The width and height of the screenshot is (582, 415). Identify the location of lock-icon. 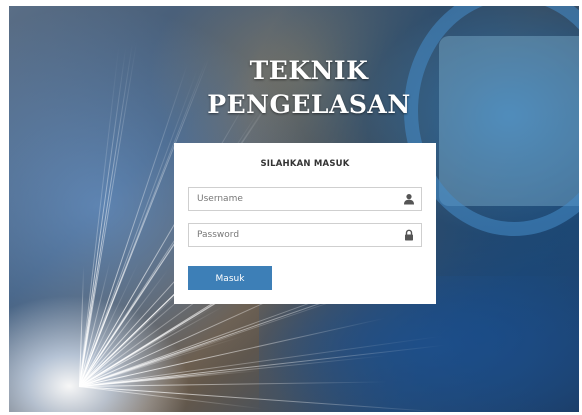
(409, 235).